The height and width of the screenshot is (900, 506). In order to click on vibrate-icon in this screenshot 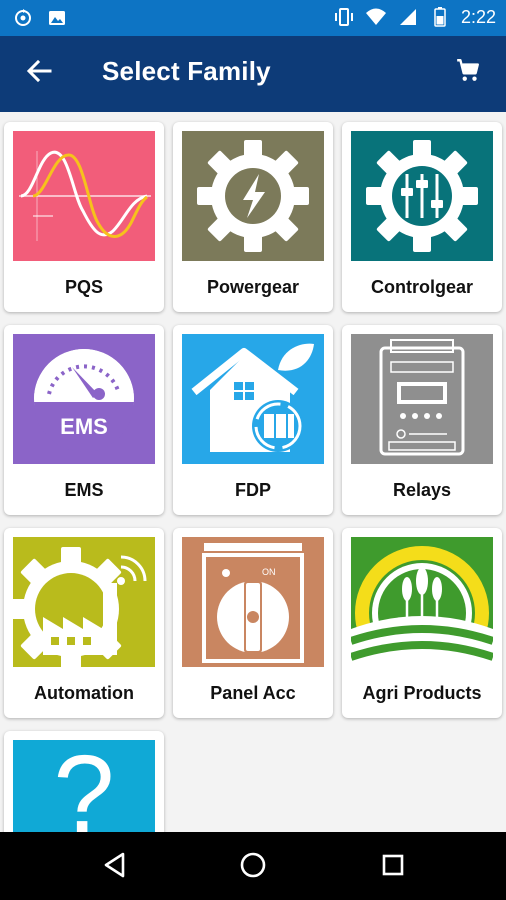, I will do `click(344, 17)`.